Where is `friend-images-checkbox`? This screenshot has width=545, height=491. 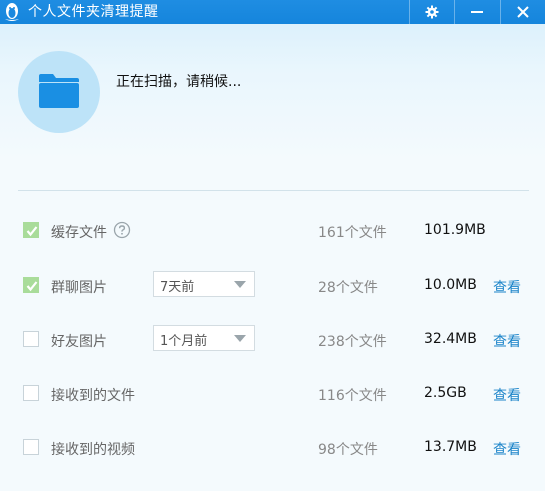
friend-images-checkbox is located at coordinates (31, 339).